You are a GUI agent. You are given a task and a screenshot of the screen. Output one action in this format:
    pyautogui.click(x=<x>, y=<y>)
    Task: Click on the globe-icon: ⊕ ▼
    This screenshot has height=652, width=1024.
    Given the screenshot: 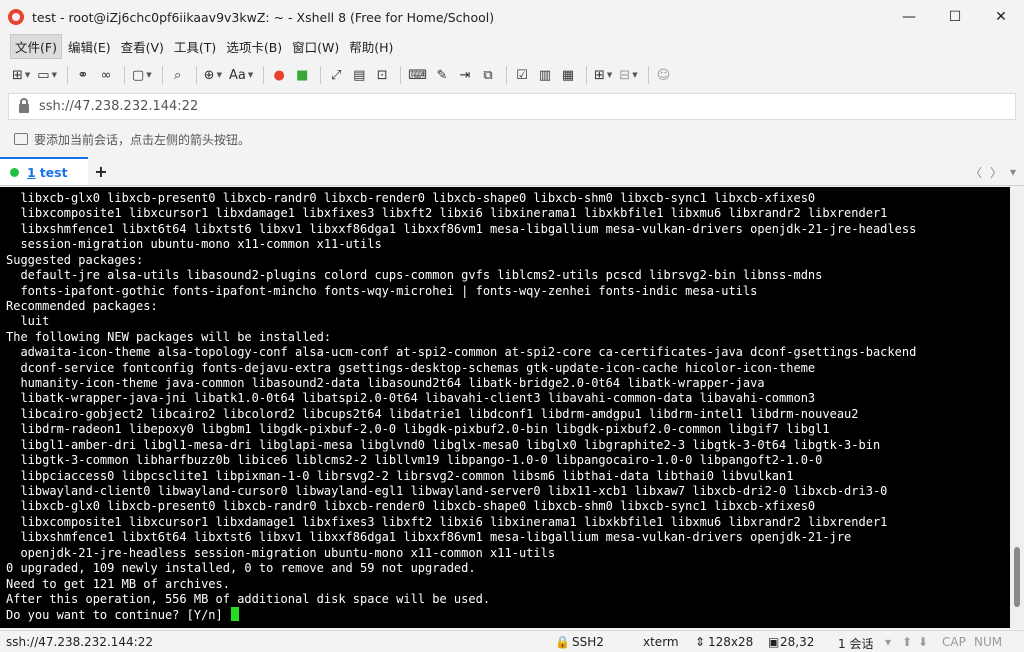 What is the action you would take?
    pyautogui.click(x=213, y=75)
    